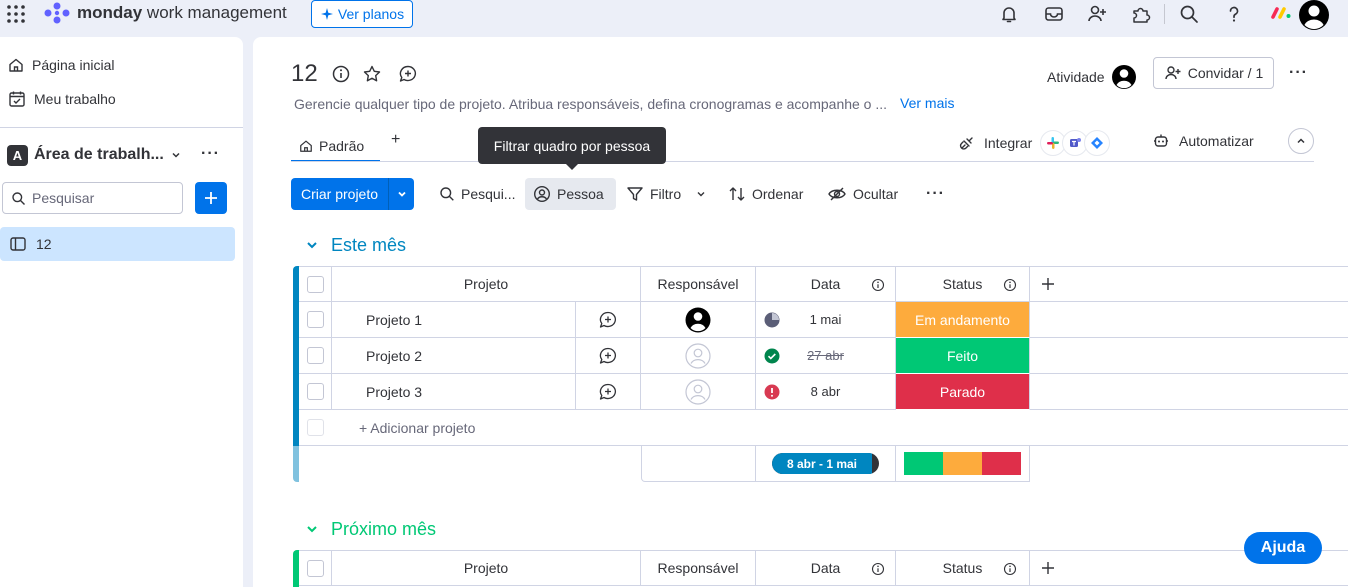 The image size is (1348, 587). I want to click on item-name: Projeto 1, so click(454, 320).